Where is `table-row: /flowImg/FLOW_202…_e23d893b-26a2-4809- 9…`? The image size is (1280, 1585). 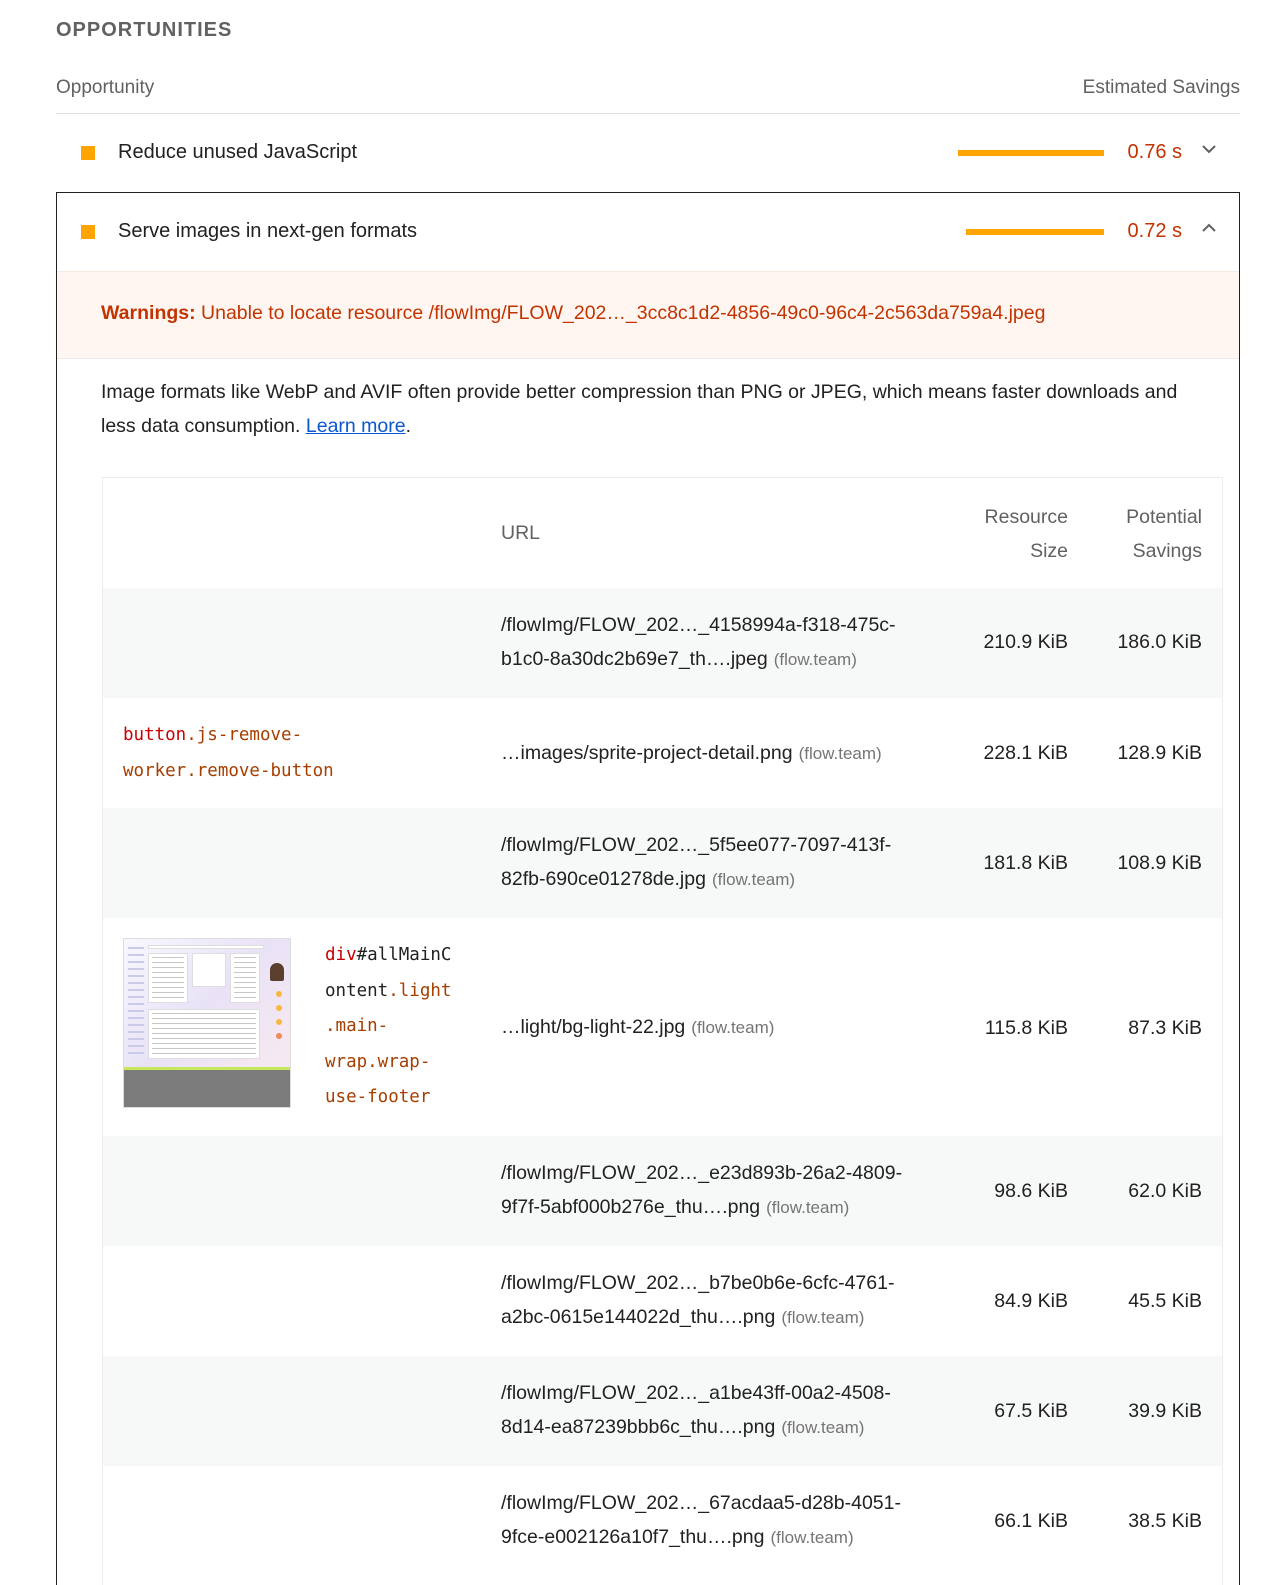
table-row: /flowImg/FLOW_202…_e23d893b-26a2-4809- 9… is located at coordinates (662, 1191).